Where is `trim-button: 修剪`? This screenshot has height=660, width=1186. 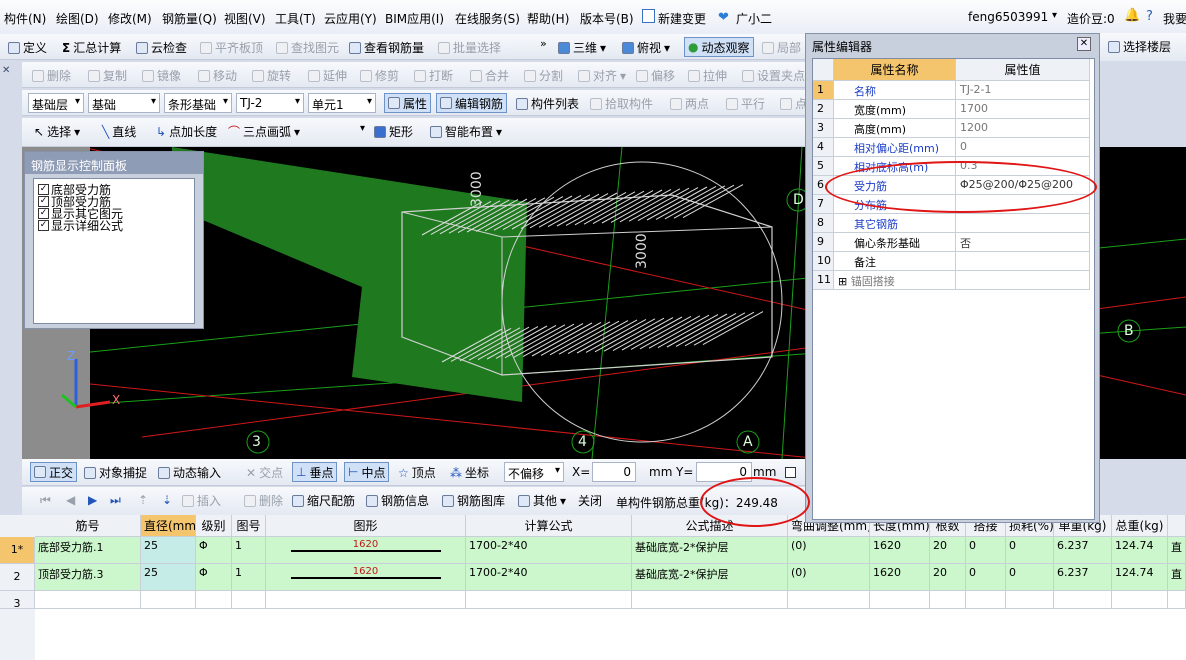 trim-button: 修剪 is located at coordinates (379, 75).